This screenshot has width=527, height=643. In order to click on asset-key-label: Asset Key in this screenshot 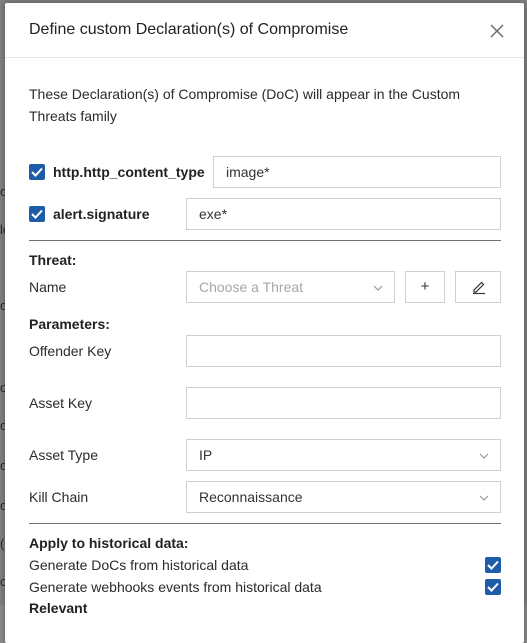, I will do `click(61, 403)`.